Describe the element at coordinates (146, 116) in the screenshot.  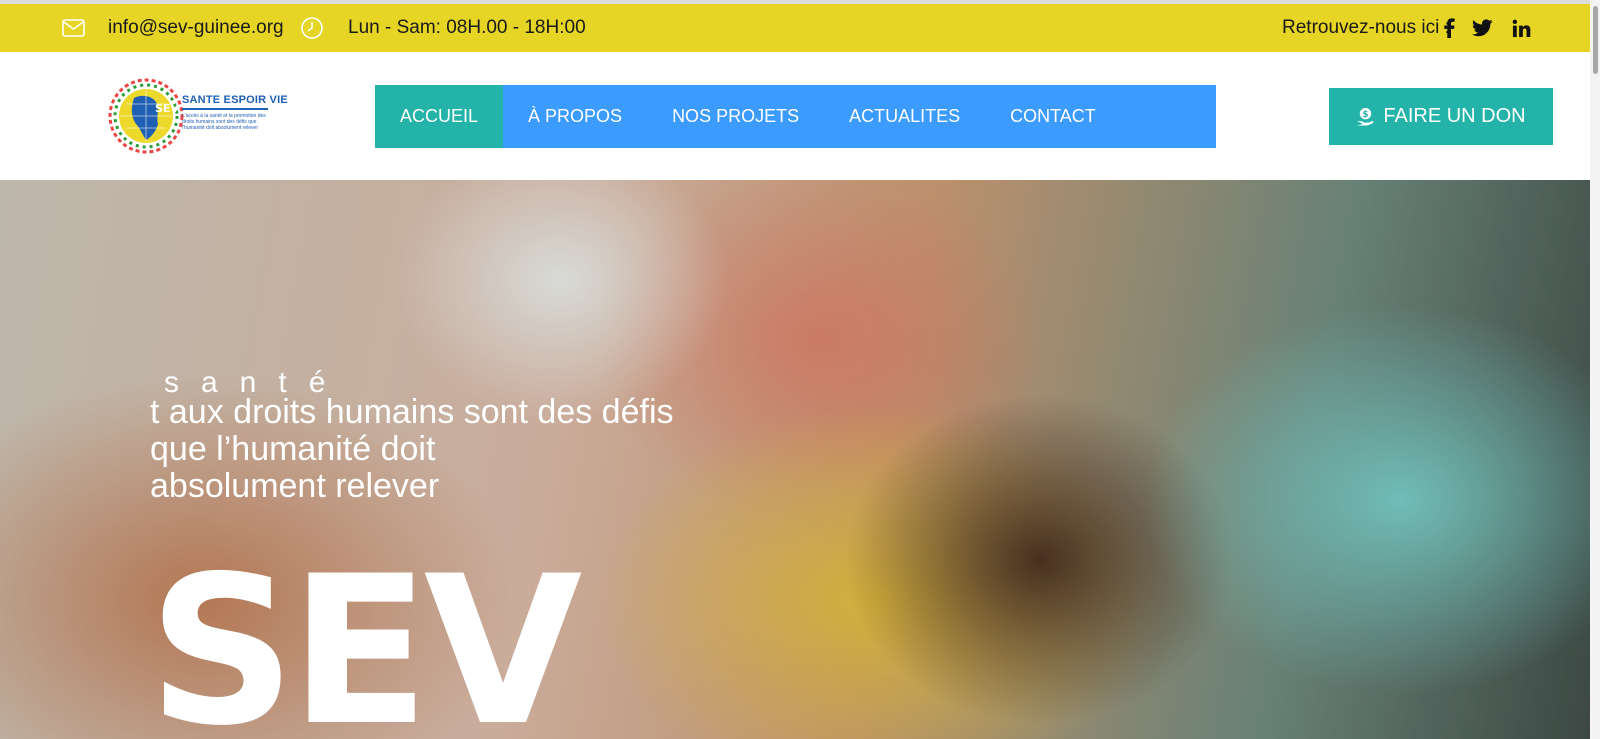
I see `globe-logo-graphic: SEV` at that location.